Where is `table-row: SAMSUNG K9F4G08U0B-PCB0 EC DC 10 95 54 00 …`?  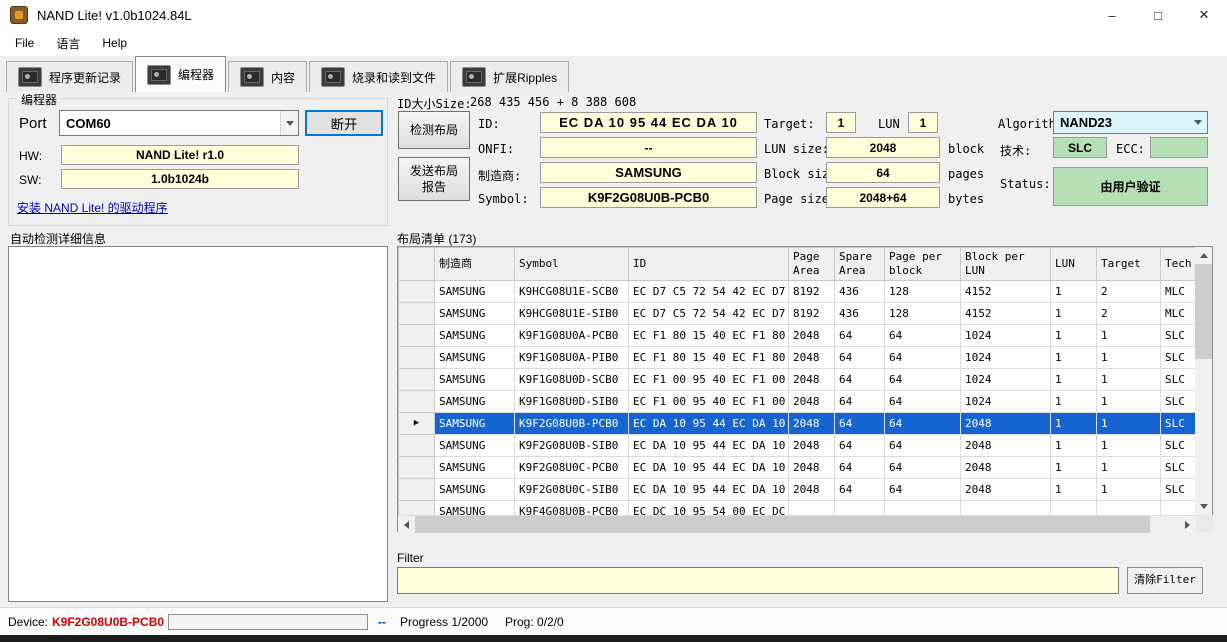
table-row: SAMSUNG K9F4G08U0B-PCB0 EC DC 10 95 54 00 … is located at coordinates (797, 507).